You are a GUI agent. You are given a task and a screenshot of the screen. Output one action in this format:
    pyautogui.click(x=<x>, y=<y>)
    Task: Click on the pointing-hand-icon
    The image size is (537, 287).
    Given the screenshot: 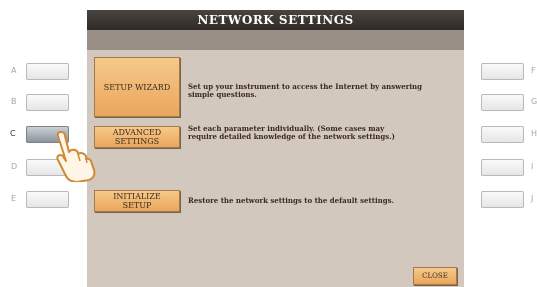 What is the action you would take?
    pyautogui.click(x=76, y=156)
    